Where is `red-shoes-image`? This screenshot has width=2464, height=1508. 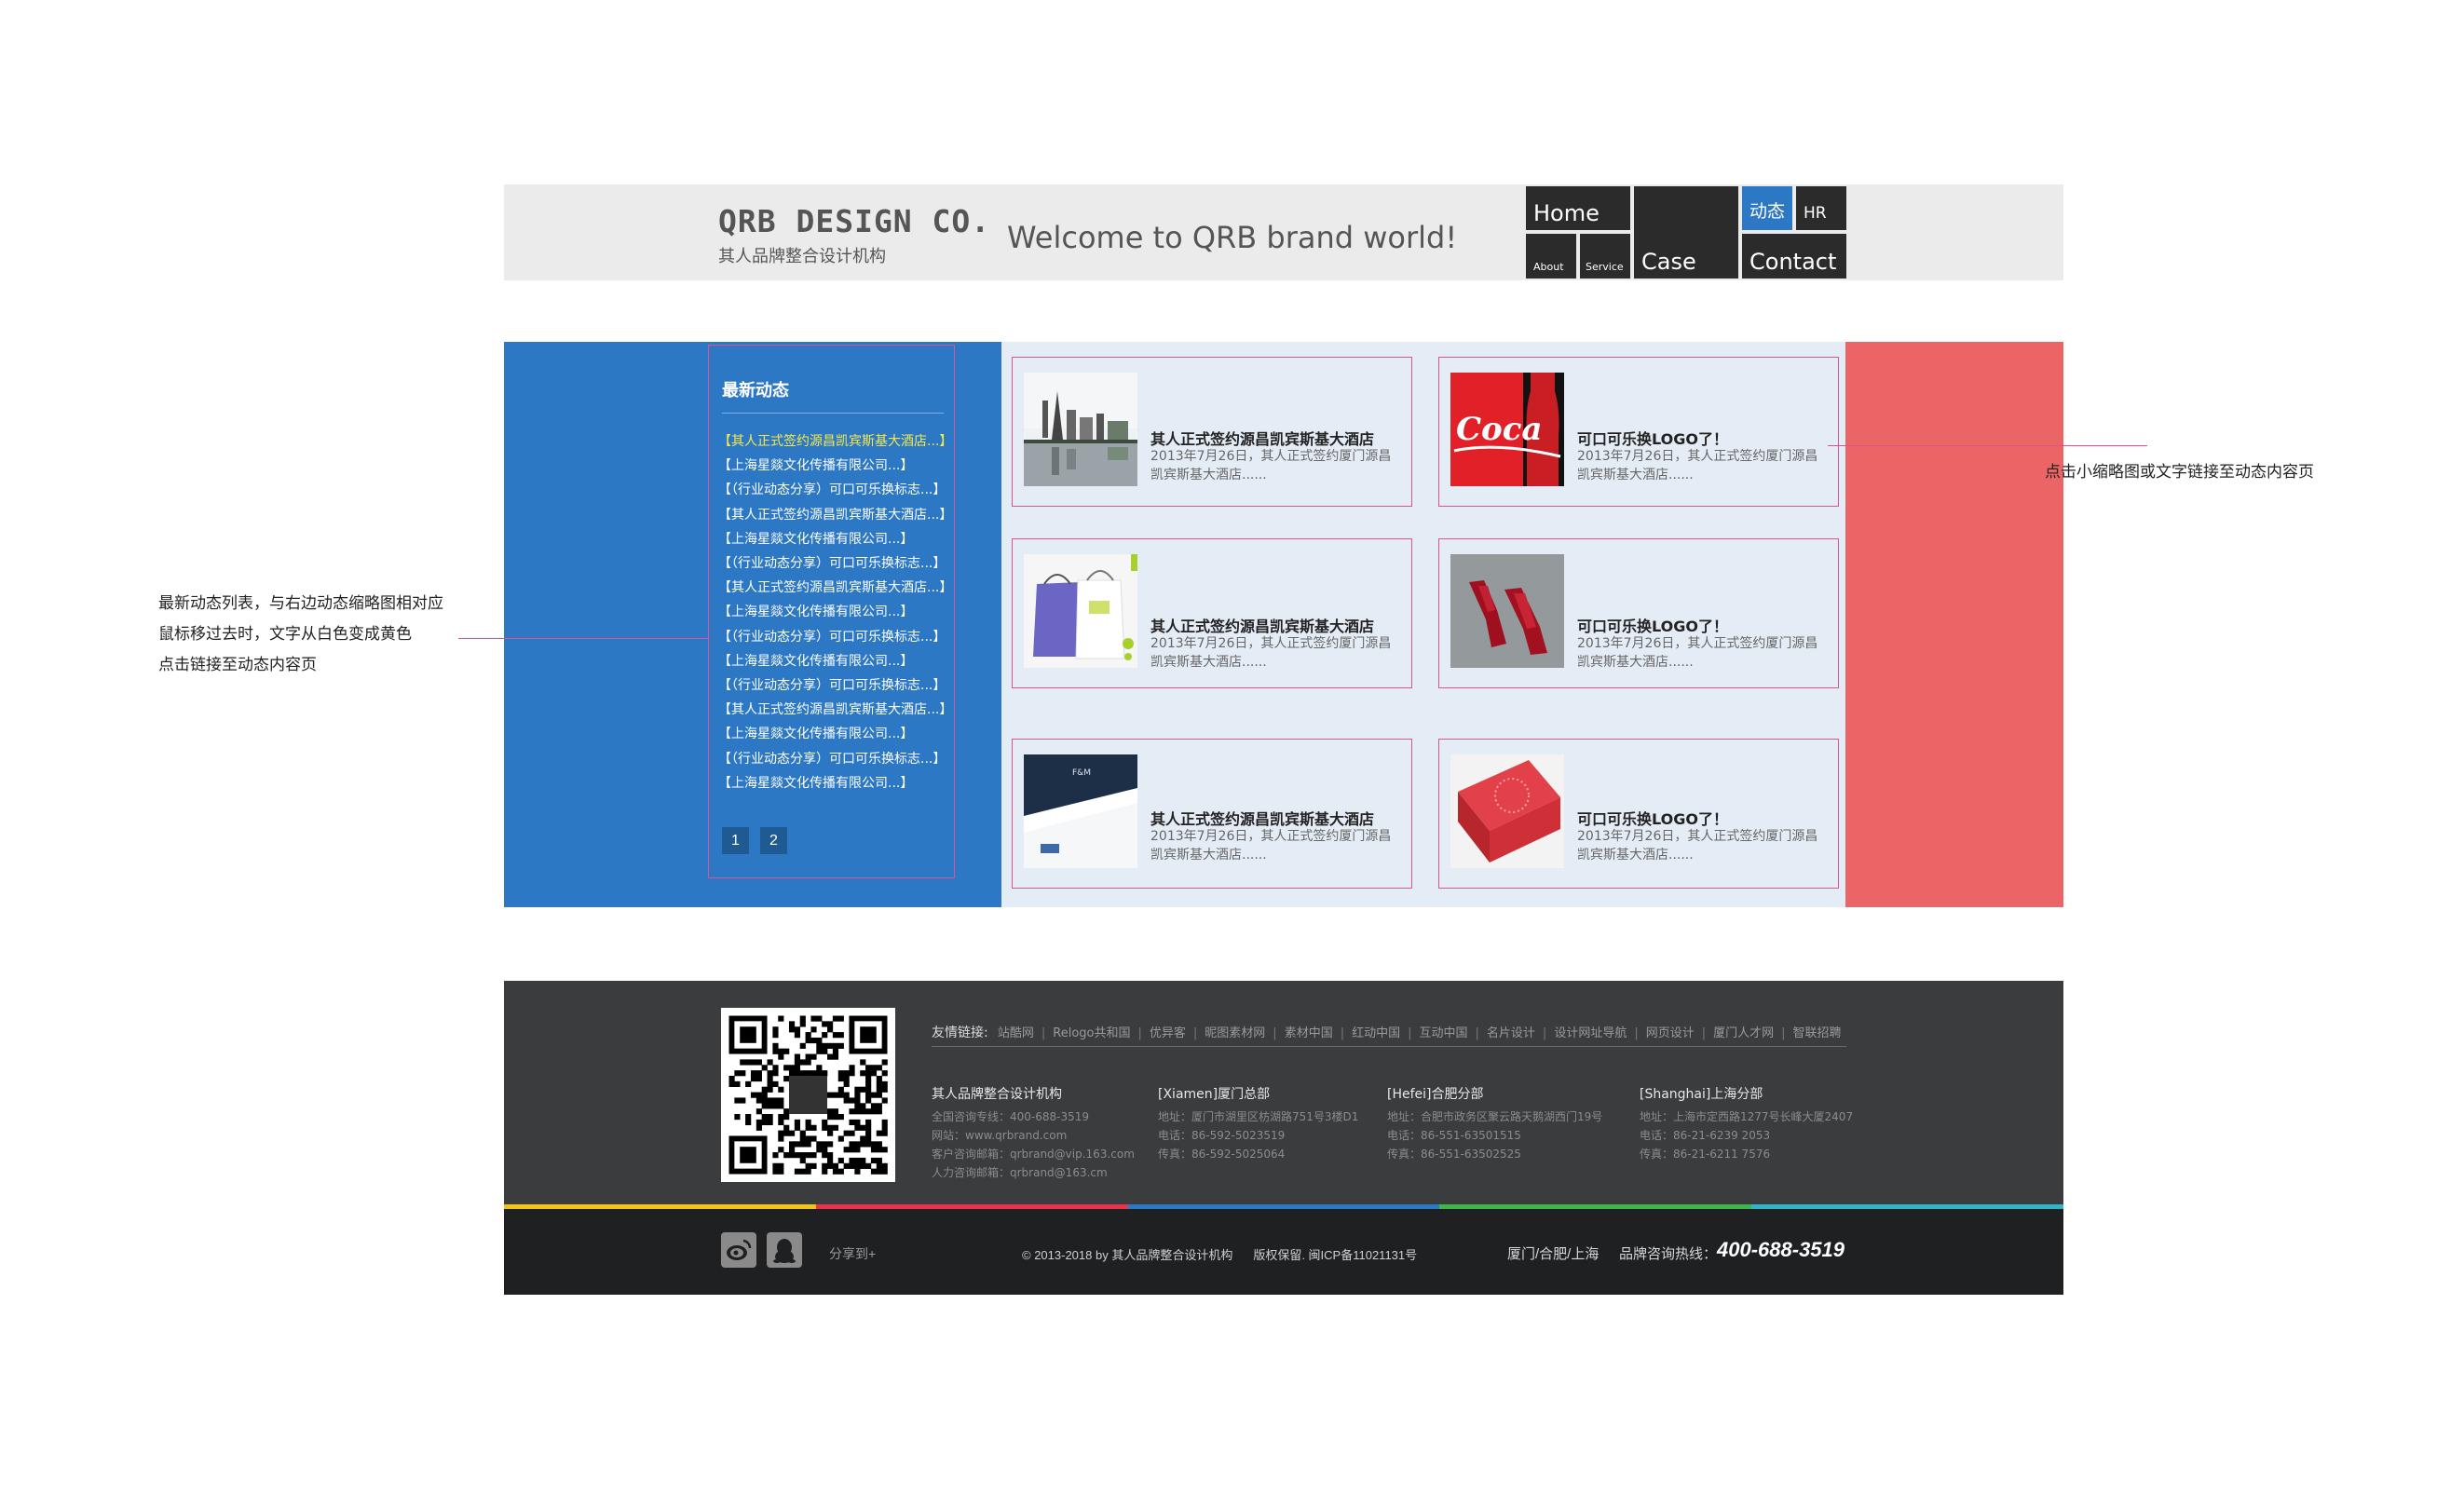
red-shoes-image is located at coordinates (1507, 611).